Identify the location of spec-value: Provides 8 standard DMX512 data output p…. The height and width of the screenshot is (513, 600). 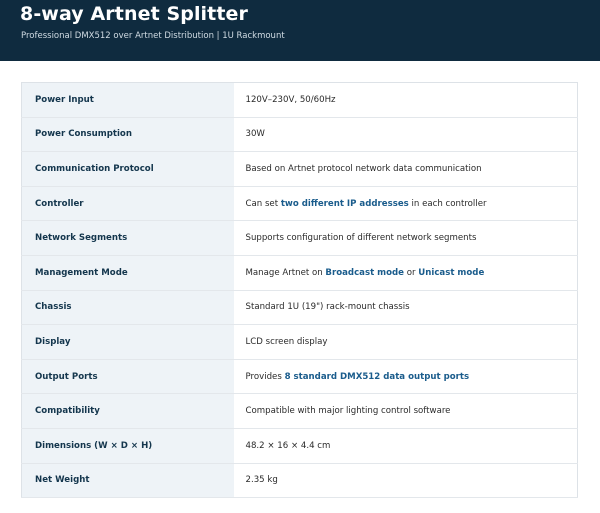
(405, 377).